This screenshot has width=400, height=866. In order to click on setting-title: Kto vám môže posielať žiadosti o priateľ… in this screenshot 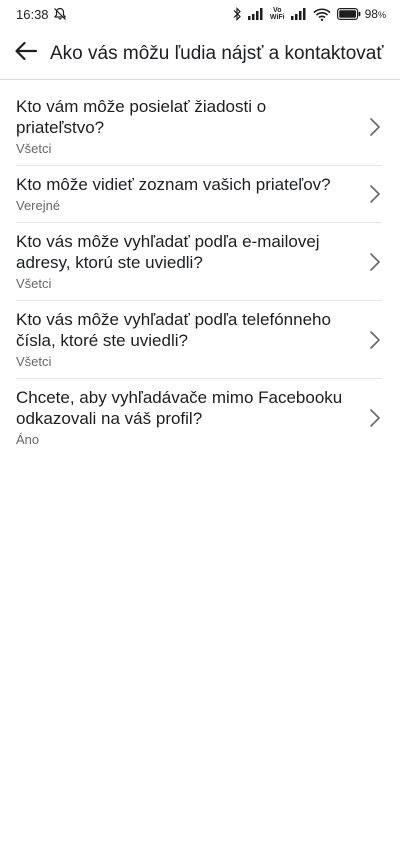, I will do `click(141, 117)`.